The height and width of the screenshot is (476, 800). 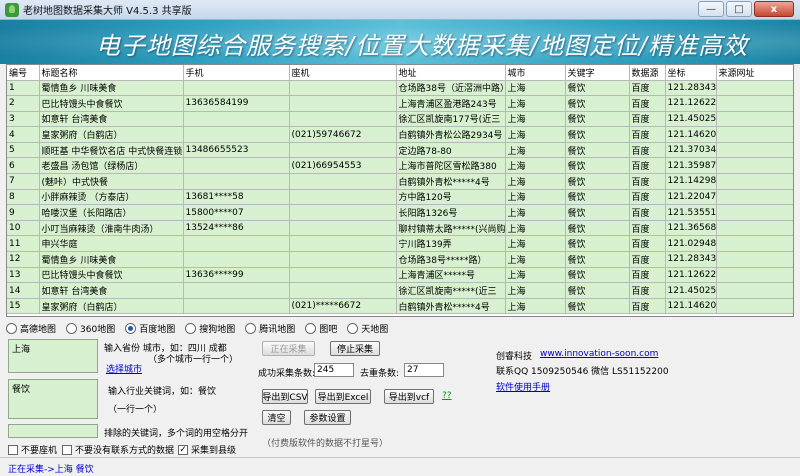 I want to click on column-header: 标题名称, so click(x=111, y=73).